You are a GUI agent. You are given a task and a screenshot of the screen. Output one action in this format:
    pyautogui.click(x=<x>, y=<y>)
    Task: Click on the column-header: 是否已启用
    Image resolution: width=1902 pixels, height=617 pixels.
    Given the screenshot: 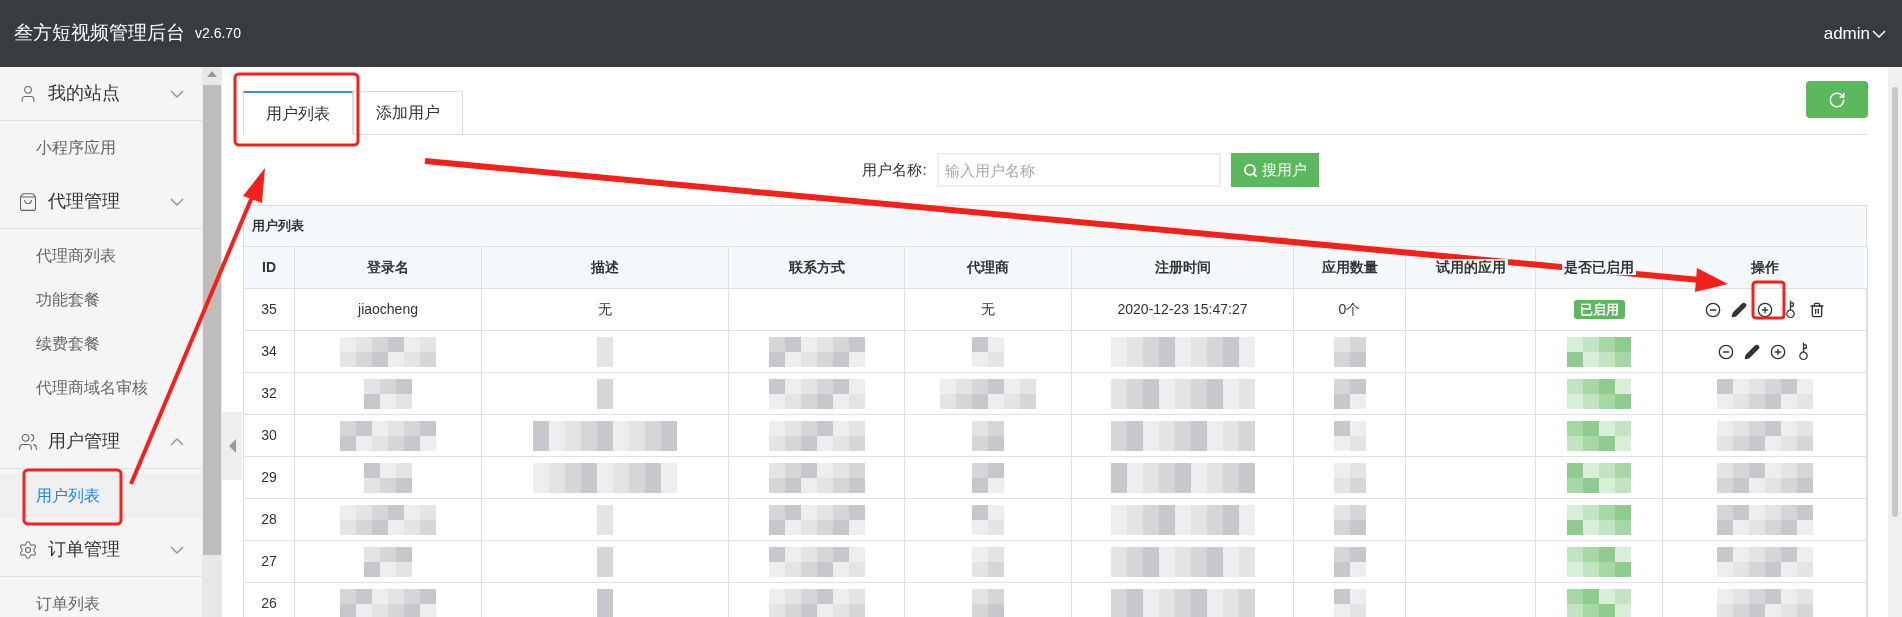 What is the action you would take?
    pyautogui.click(x=1599, y=267)
    